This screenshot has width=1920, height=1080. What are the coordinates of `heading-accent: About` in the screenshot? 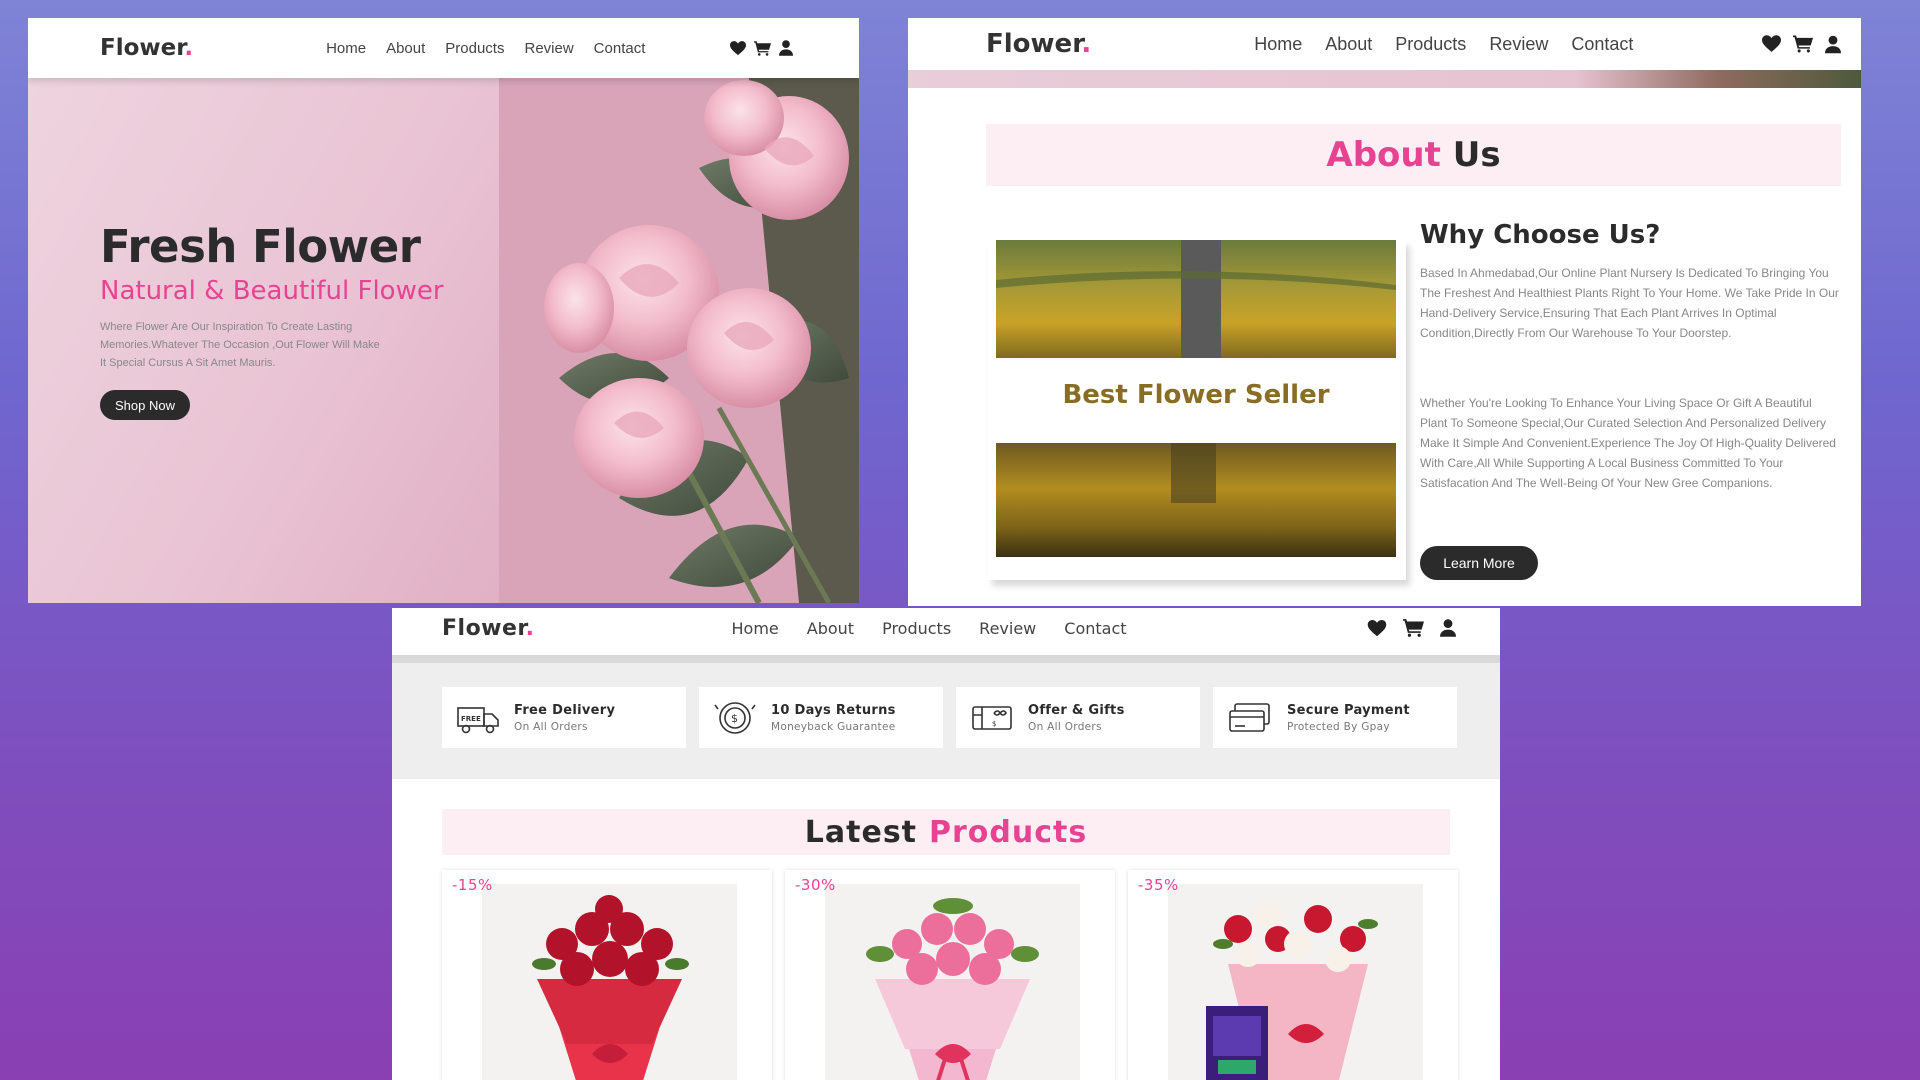 It's located at (1383, 155).